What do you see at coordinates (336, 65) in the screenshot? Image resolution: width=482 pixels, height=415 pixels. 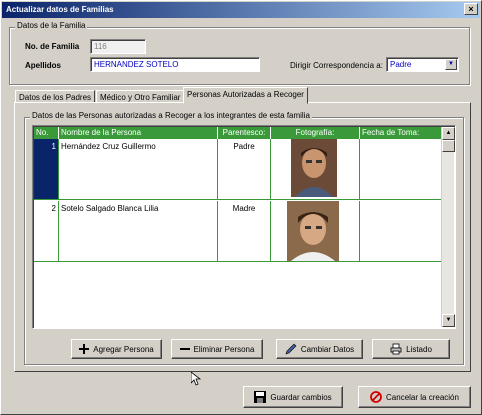 I see `correspondence-label: Dirigir Correspondencia a:` at bounding box center [336, 65].